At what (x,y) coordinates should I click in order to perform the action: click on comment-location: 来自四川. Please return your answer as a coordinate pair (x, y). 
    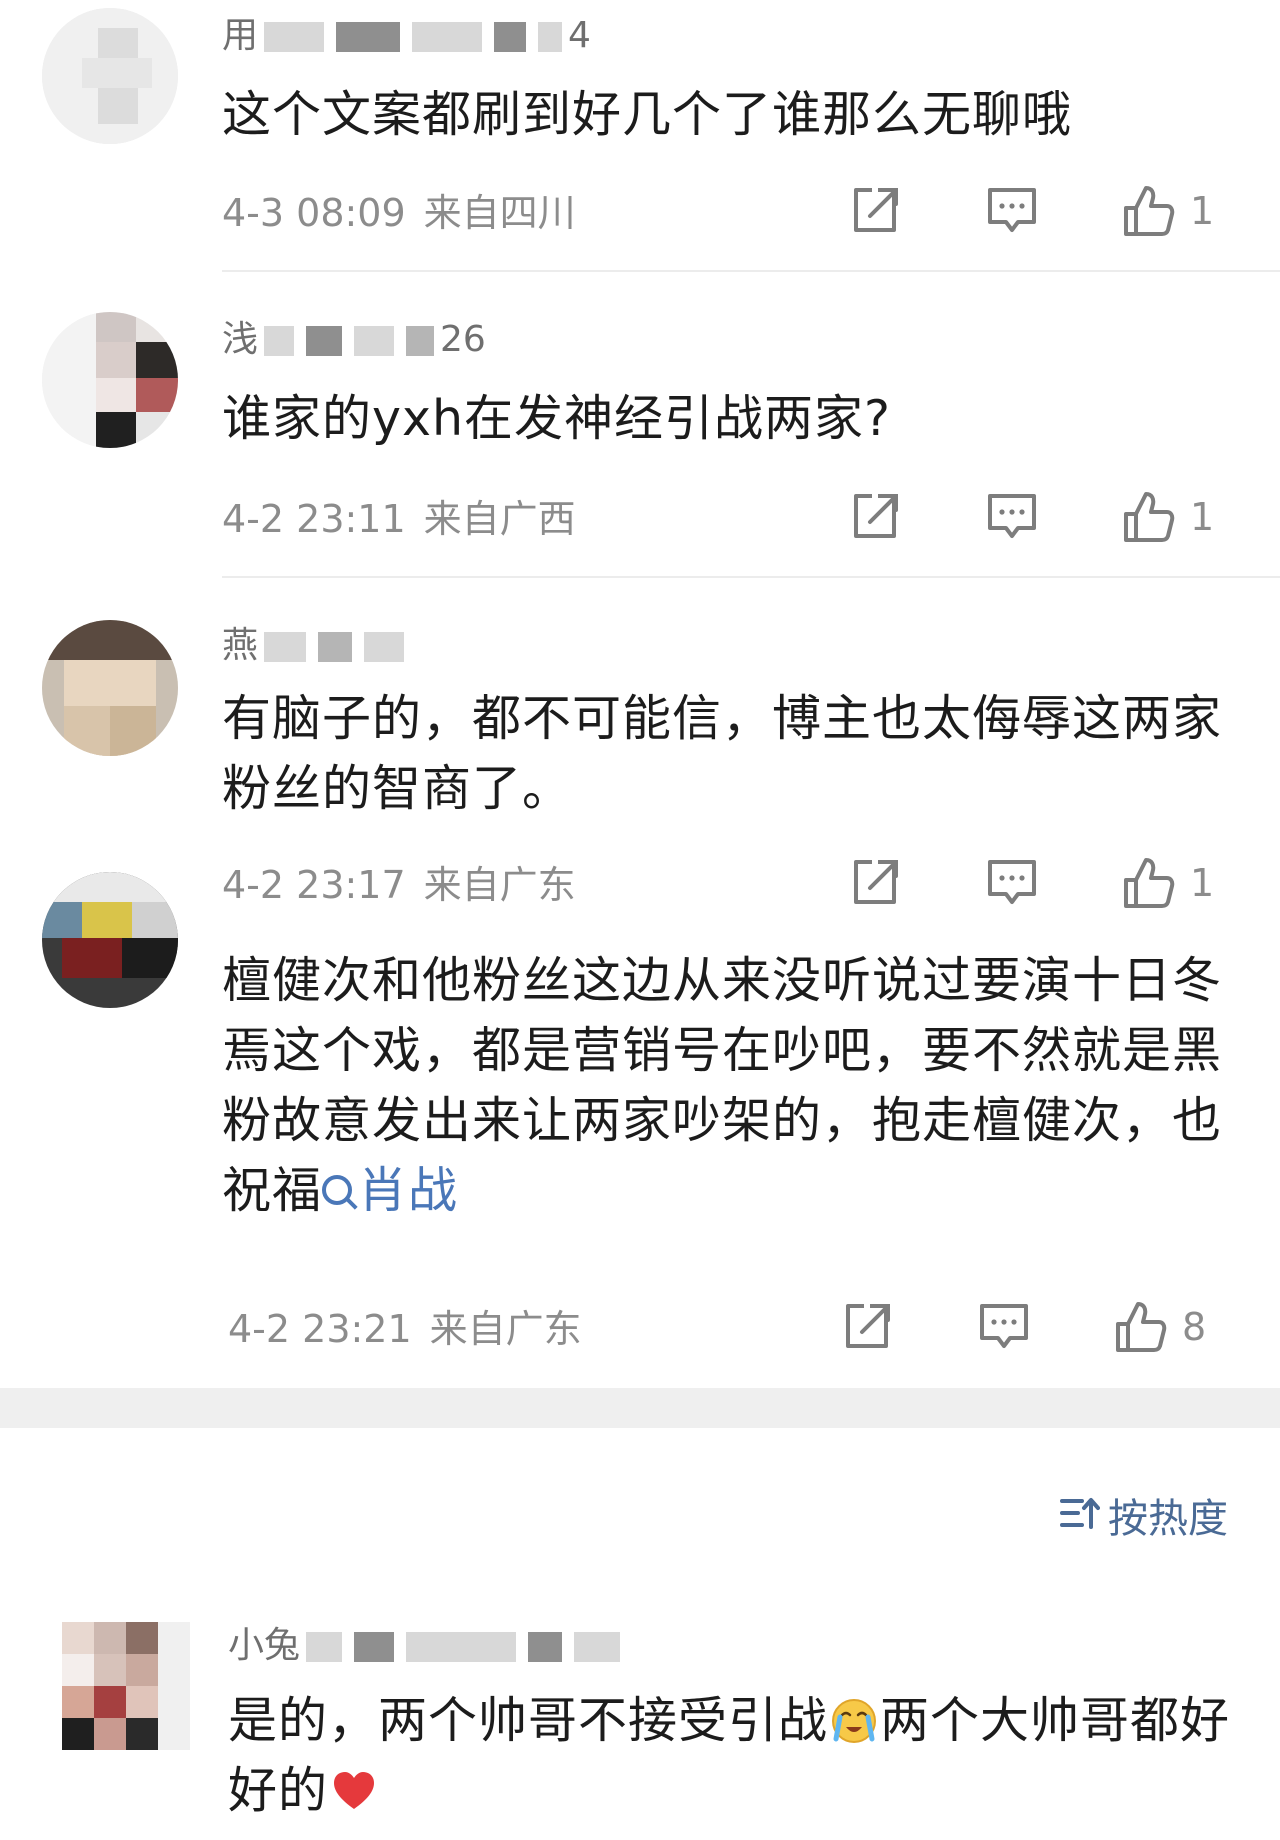
    Looking at the image, I should click on (499, 213).